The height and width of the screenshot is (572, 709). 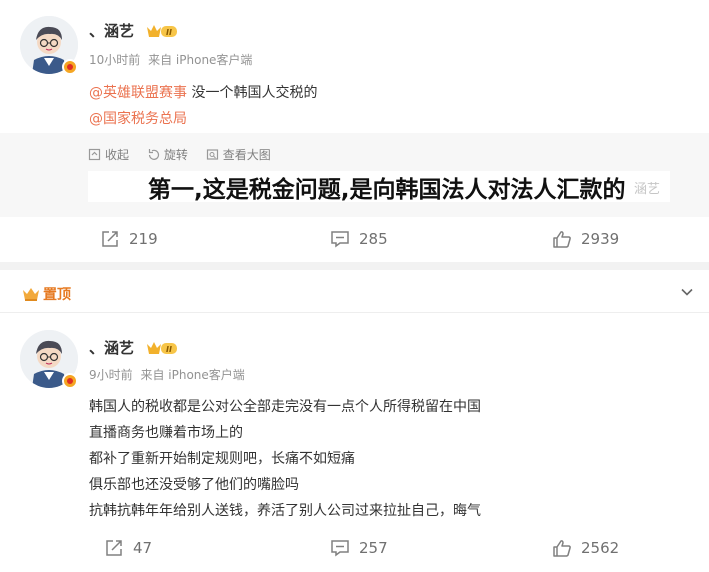 I want to click on post-text-line: 没一个韩国人交税的, so click(x=252, y=93).